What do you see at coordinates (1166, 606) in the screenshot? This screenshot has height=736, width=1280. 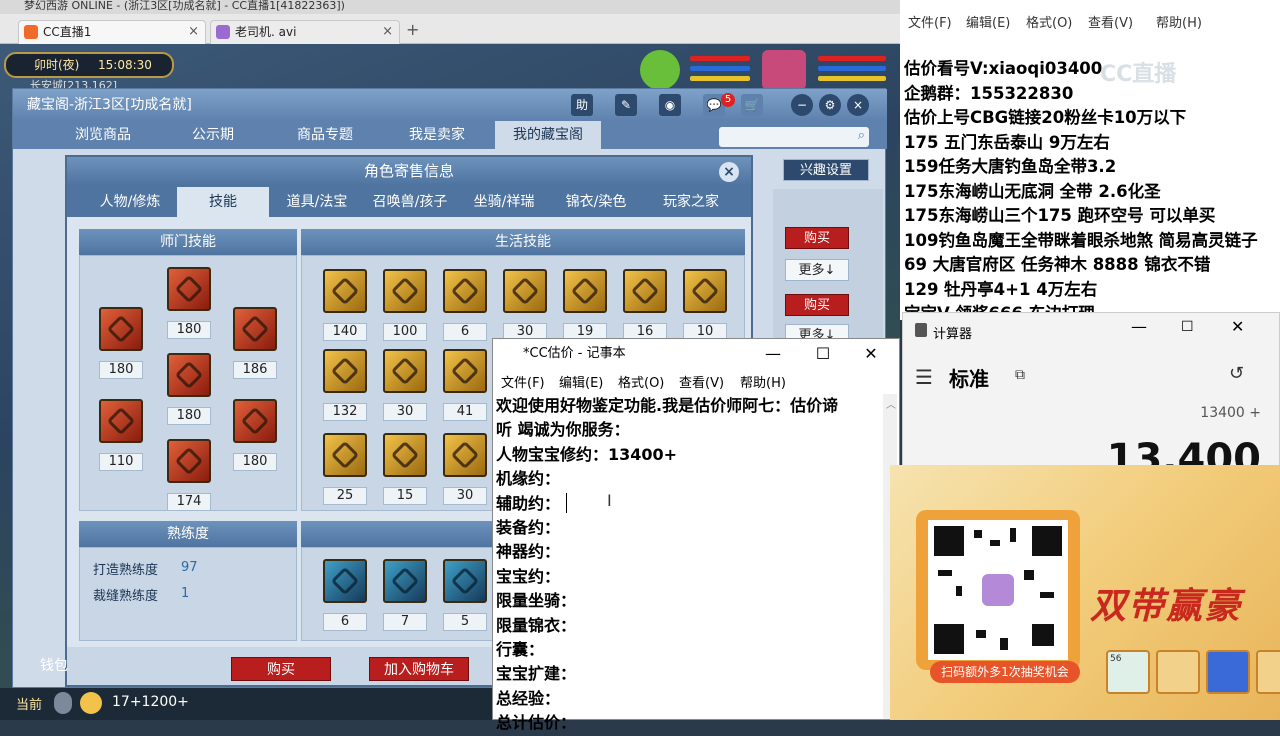 I see `ad-slogan: 双带赢豪` at bounding box center [1166, 606].